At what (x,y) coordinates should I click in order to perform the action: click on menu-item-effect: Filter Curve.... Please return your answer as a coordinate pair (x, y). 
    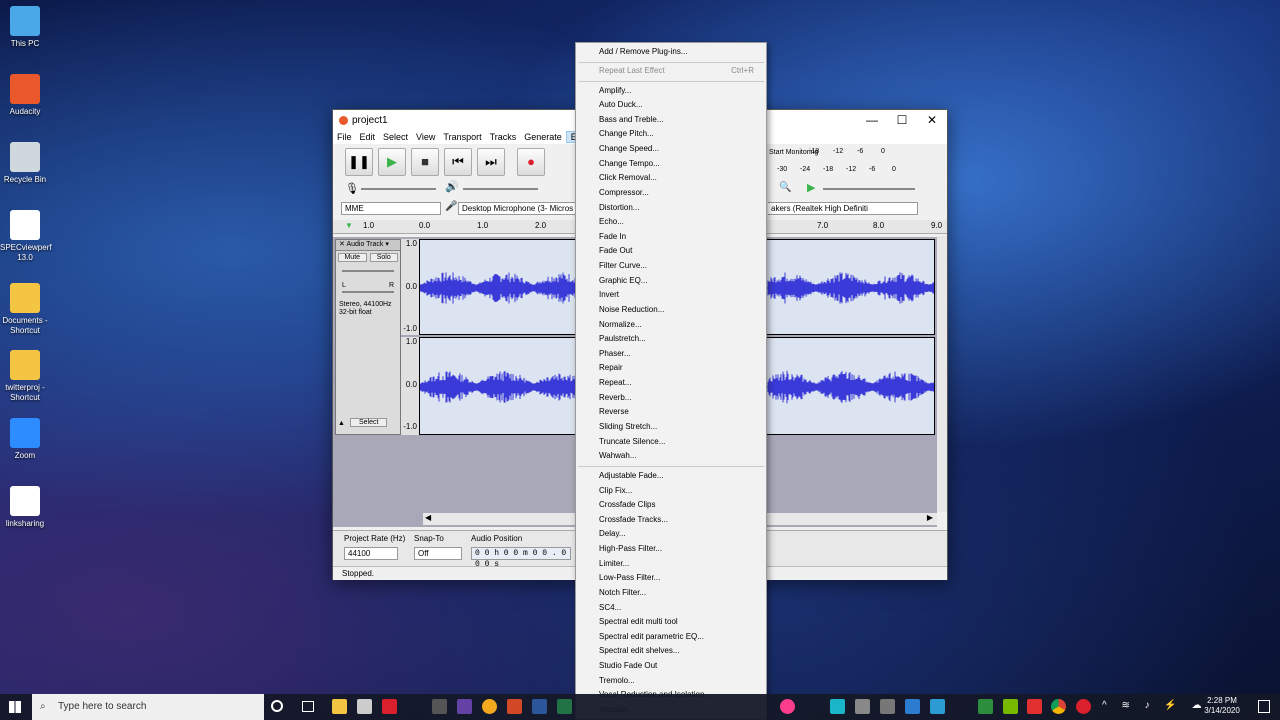
    Looking at the image, I should click on (623, 266).